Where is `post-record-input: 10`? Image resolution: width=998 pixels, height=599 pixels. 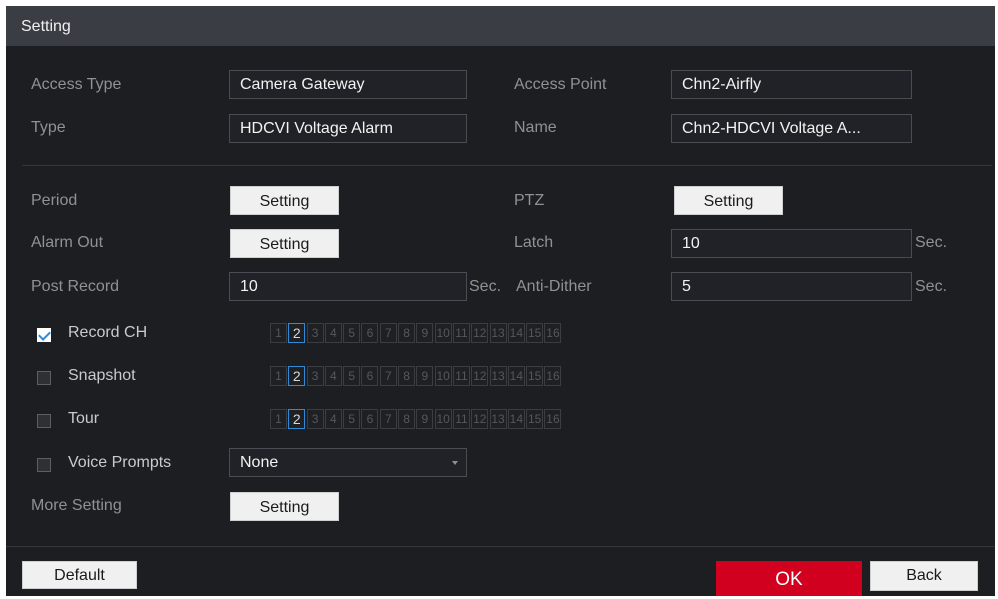 post-record-input: 10 is located at coordinates (348, 286).